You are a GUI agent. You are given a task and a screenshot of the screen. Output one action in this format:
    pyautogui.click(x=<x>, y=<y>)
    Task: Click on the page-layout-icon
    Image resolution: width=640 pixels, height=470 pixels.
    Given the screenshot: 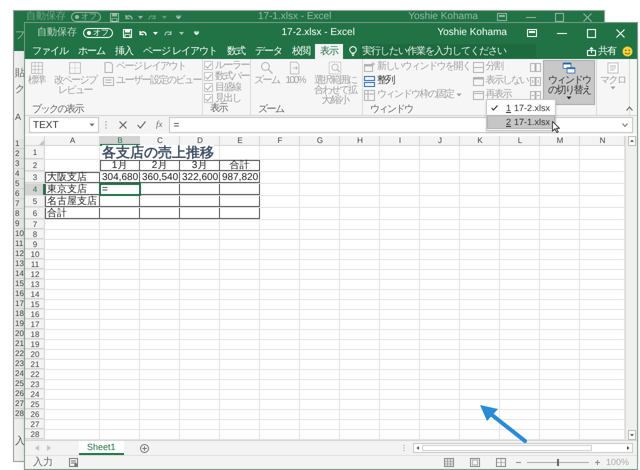 What is the action you would take?
    pyautogui.click(x=475, y=462)
    